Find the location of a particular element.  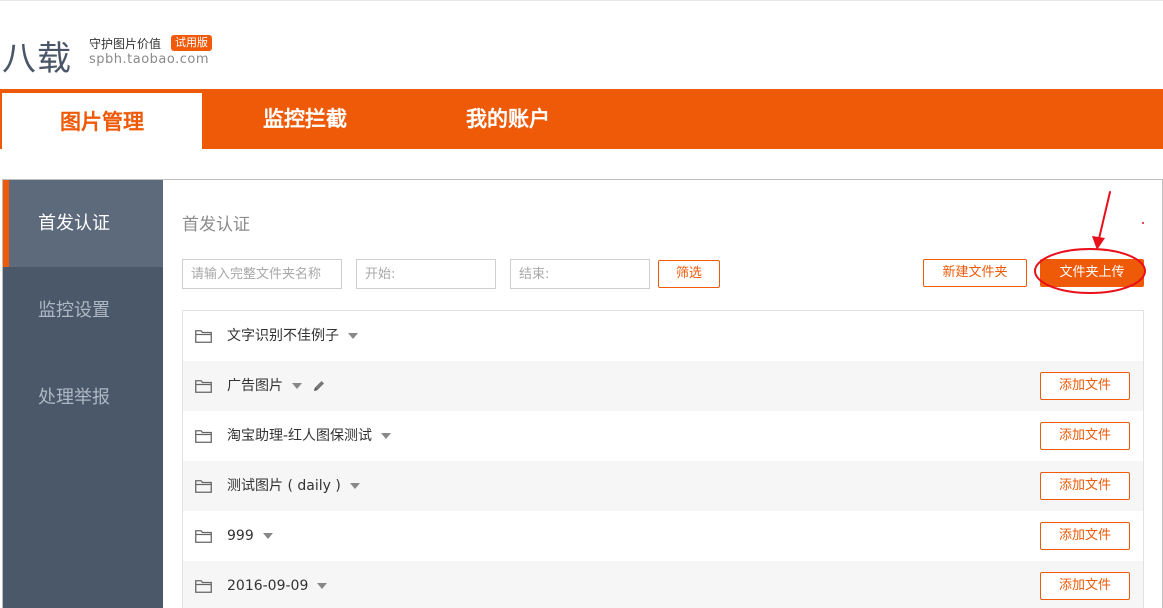

folder-upload-button: 文件夹上传 is located at coordinates (1092, 273).